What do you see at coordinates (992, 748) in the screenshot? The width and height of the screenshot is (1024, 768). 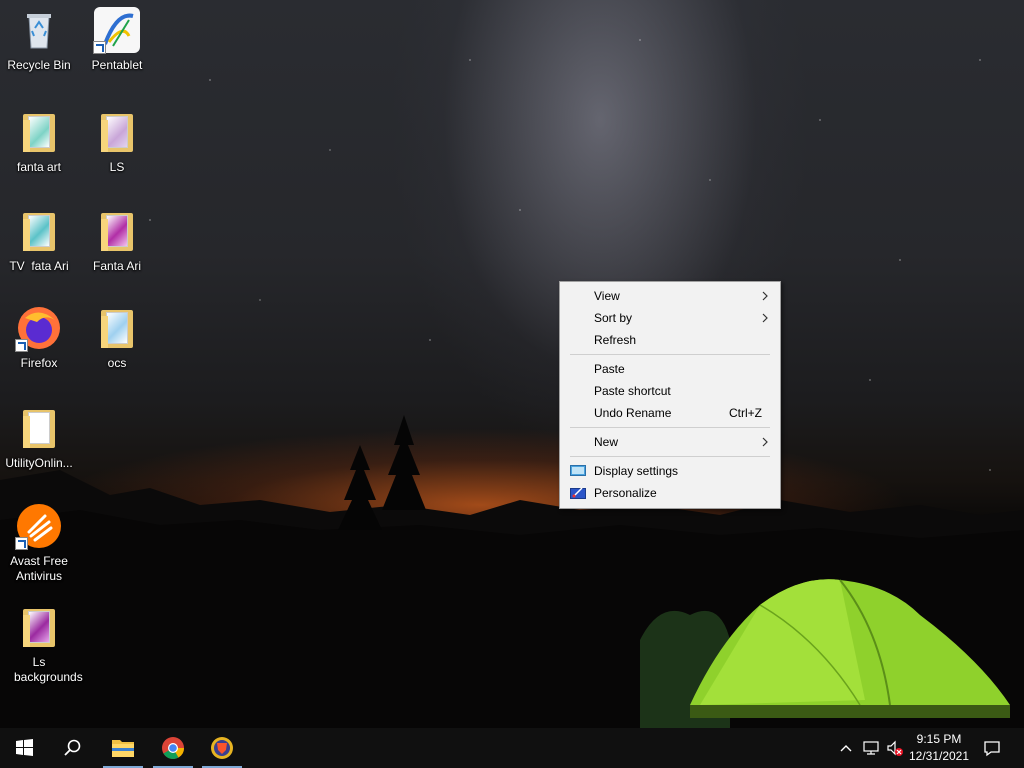 I see `notification-center-icon` at bounding box center [992, 748].